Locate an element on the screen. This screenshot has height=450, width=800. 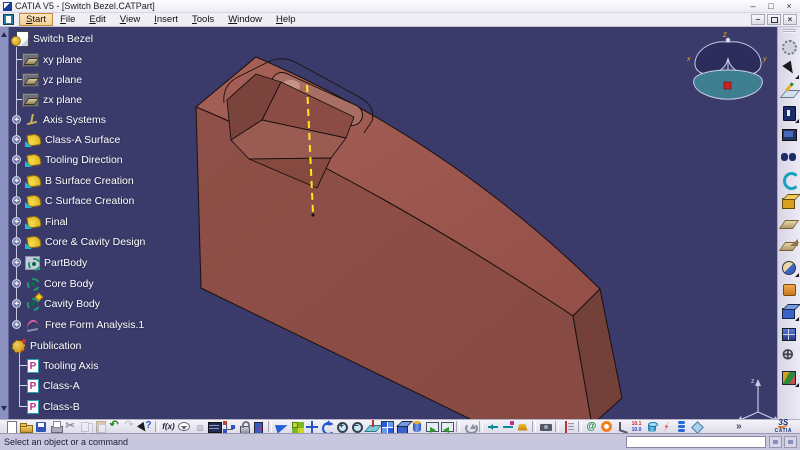
orange-pad-icon is located at coordinates (789, 289).